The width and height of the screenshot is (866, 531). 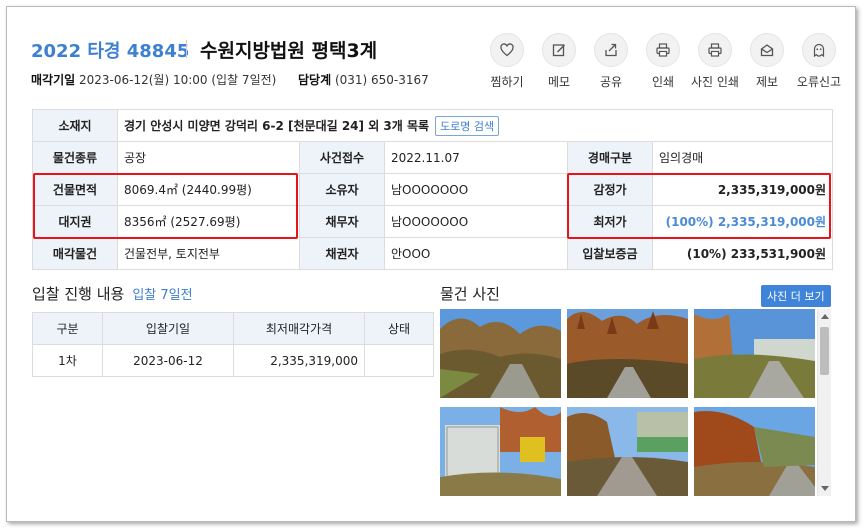 What do you see at coordinates (699, 206) in the screenshot?
I see `price-highlight-box` at bounding box center [699, 206].